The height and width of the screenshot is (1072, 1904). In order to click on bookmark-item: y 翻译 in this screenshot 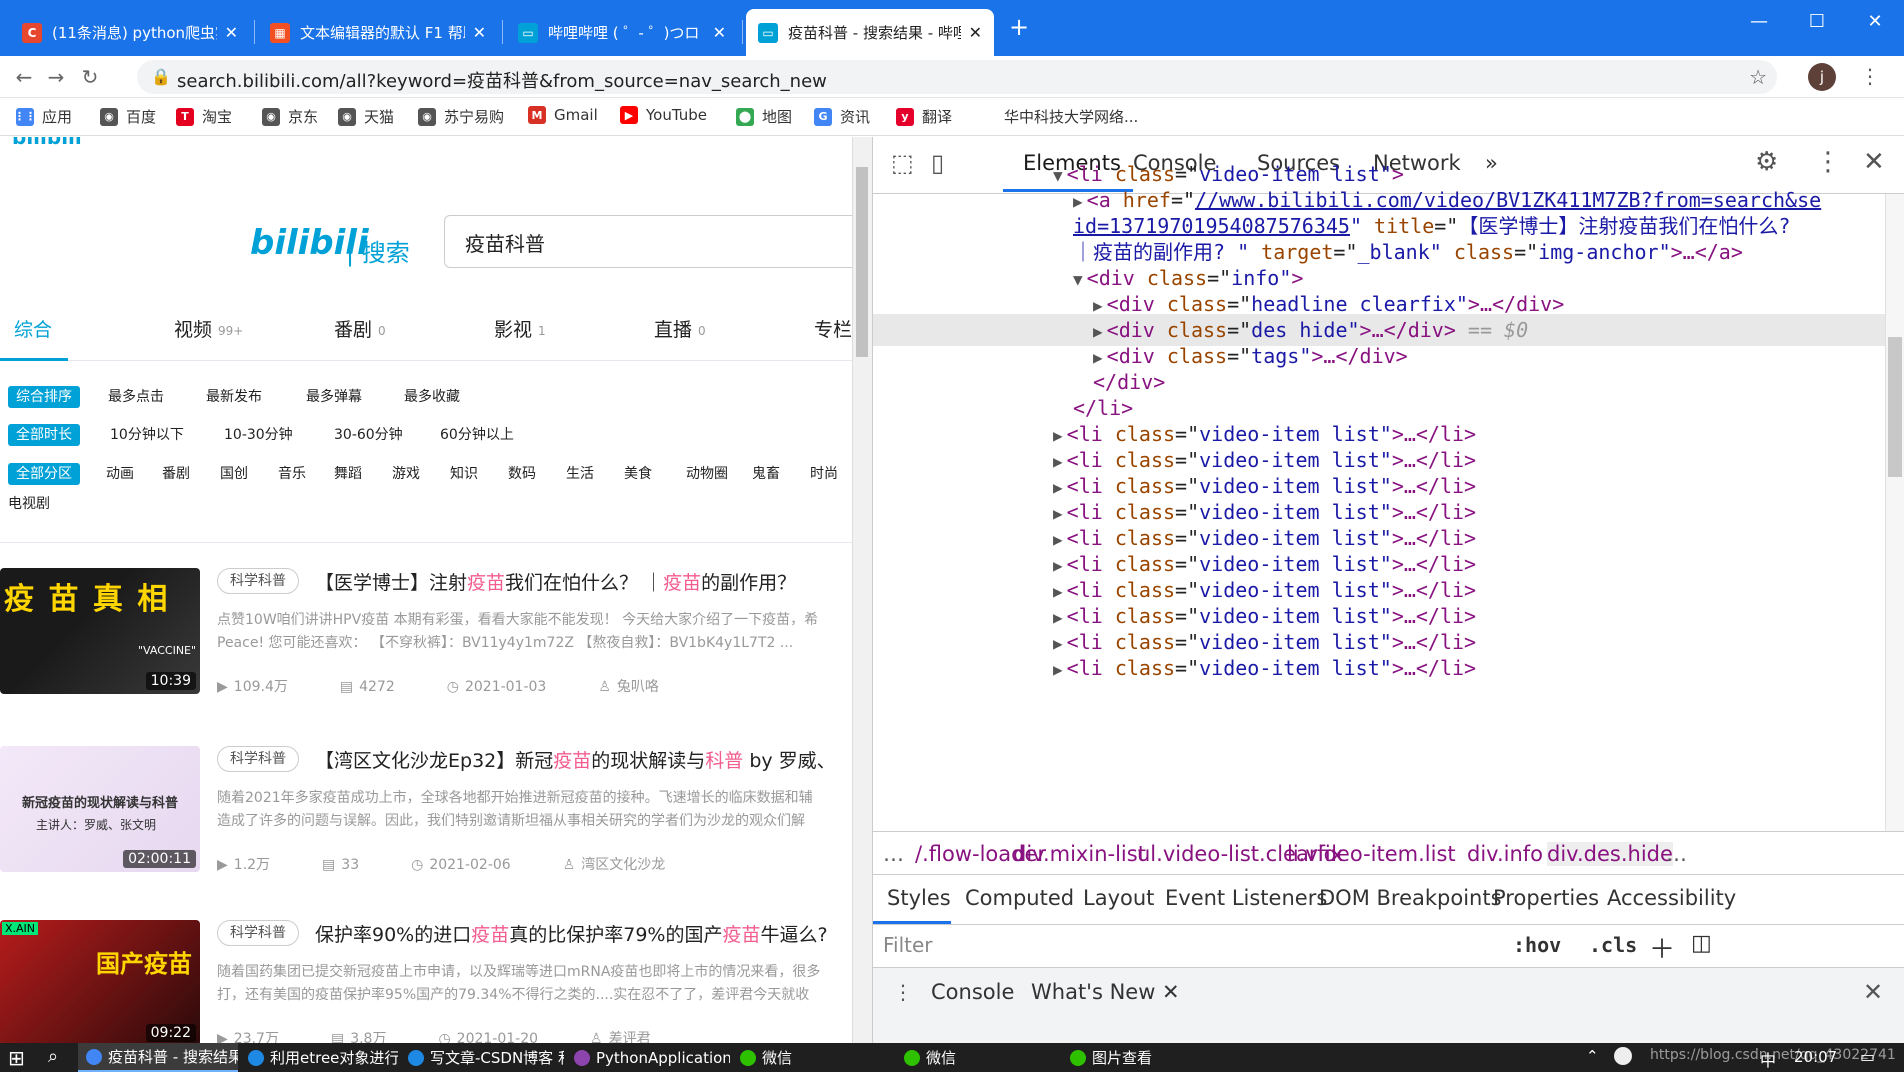, I will do `click(924, 116)`.